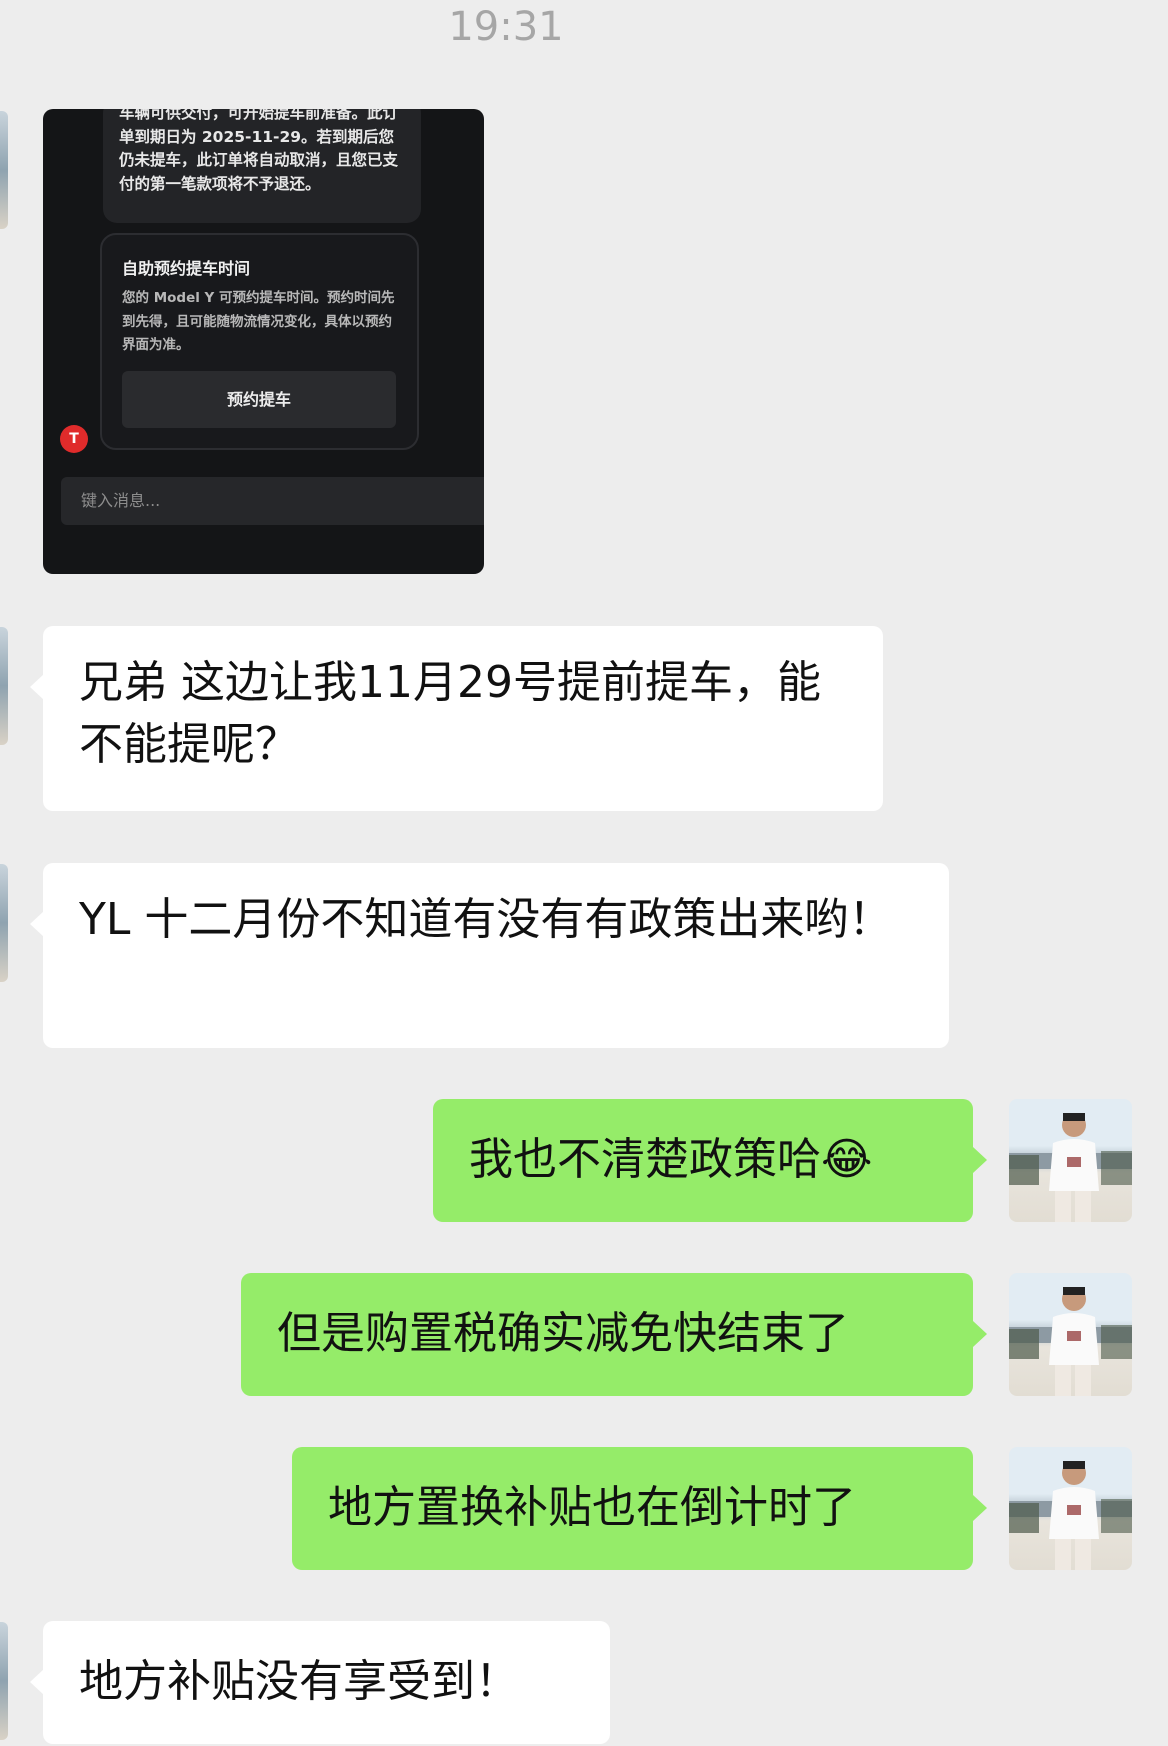  Describe the element at coordinates (489, 955) in the screenshot. I see `received-message: YL 十二月份不知道有没有有政策出来哟！` at that location.